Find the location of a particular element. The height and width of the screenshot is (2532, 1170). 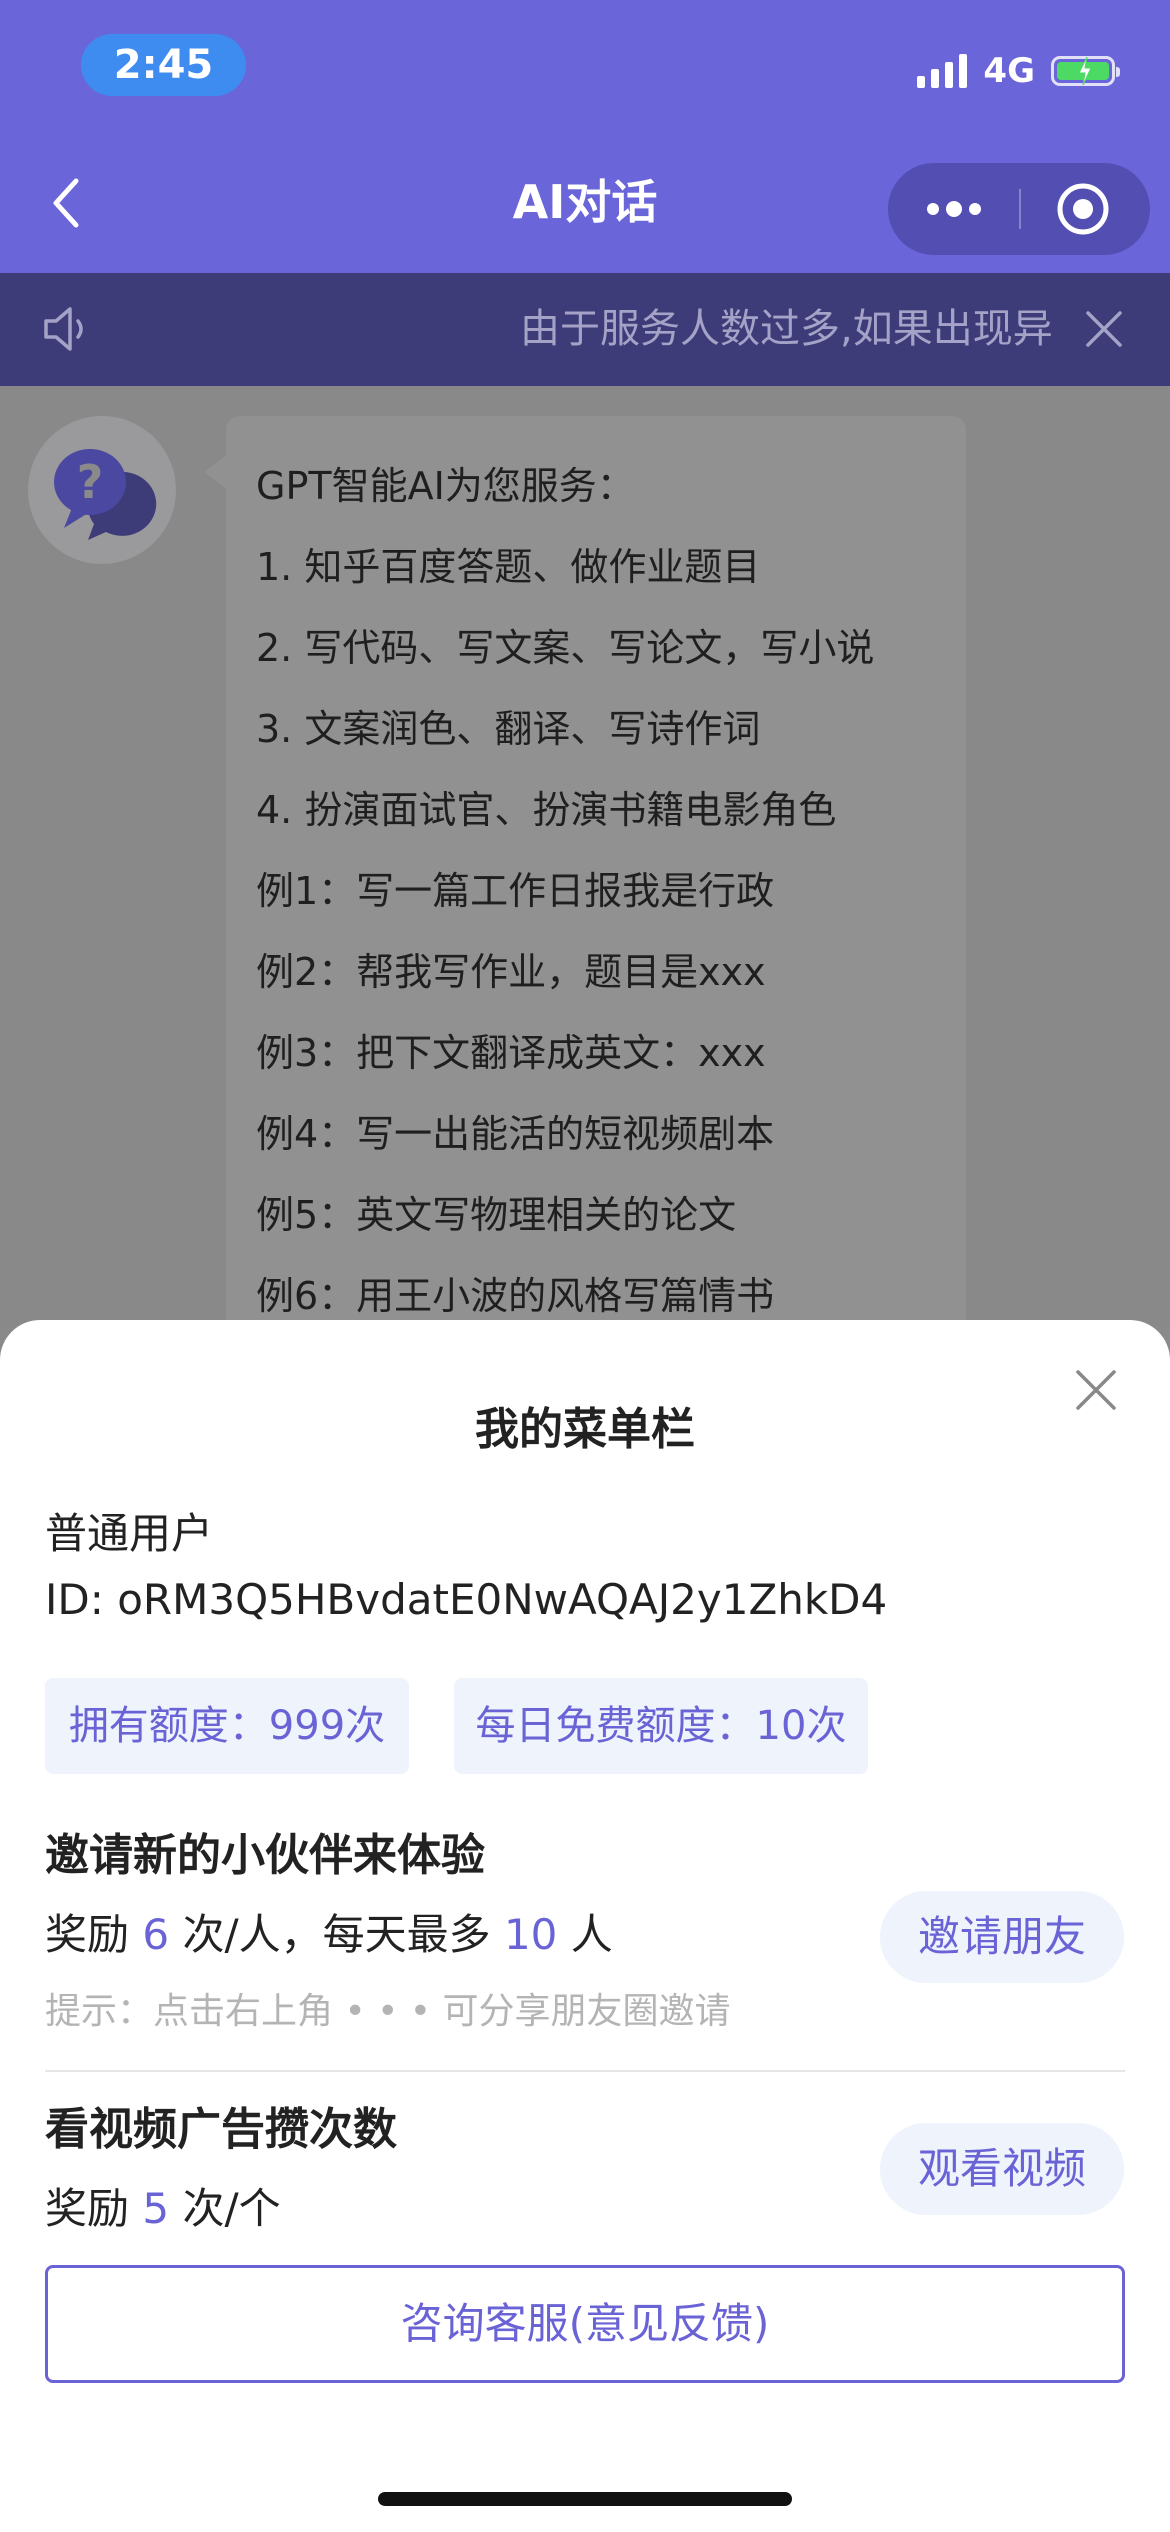

message-line: 例3：把下文翻译成英文：xxx is located at coordinates (511, 1053).